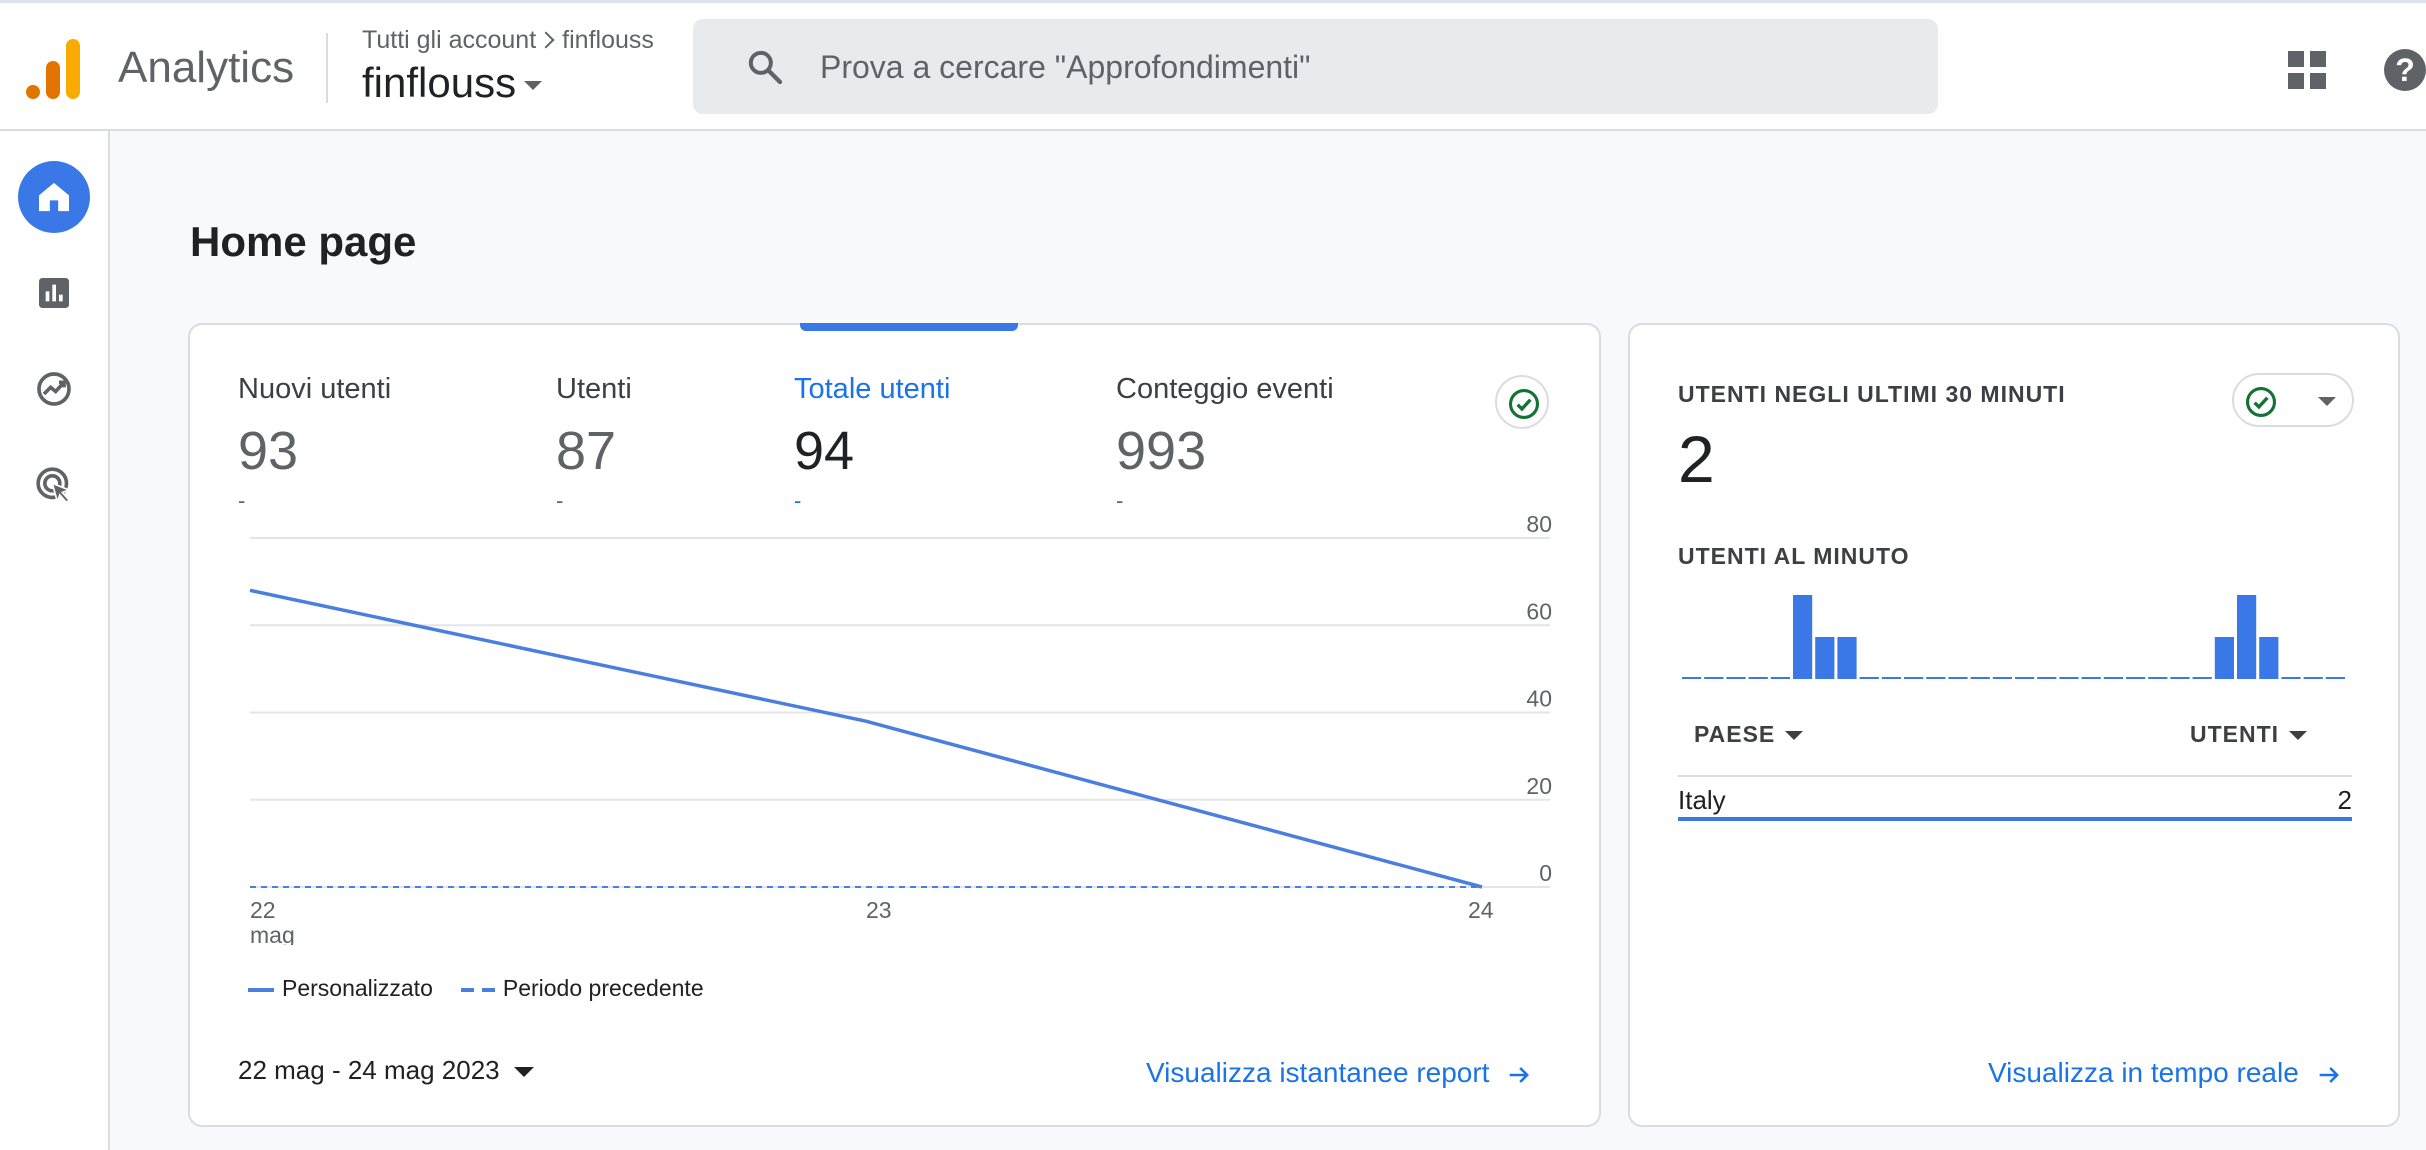  I want to click on y-tick-label: 0, so click(1545, 873).